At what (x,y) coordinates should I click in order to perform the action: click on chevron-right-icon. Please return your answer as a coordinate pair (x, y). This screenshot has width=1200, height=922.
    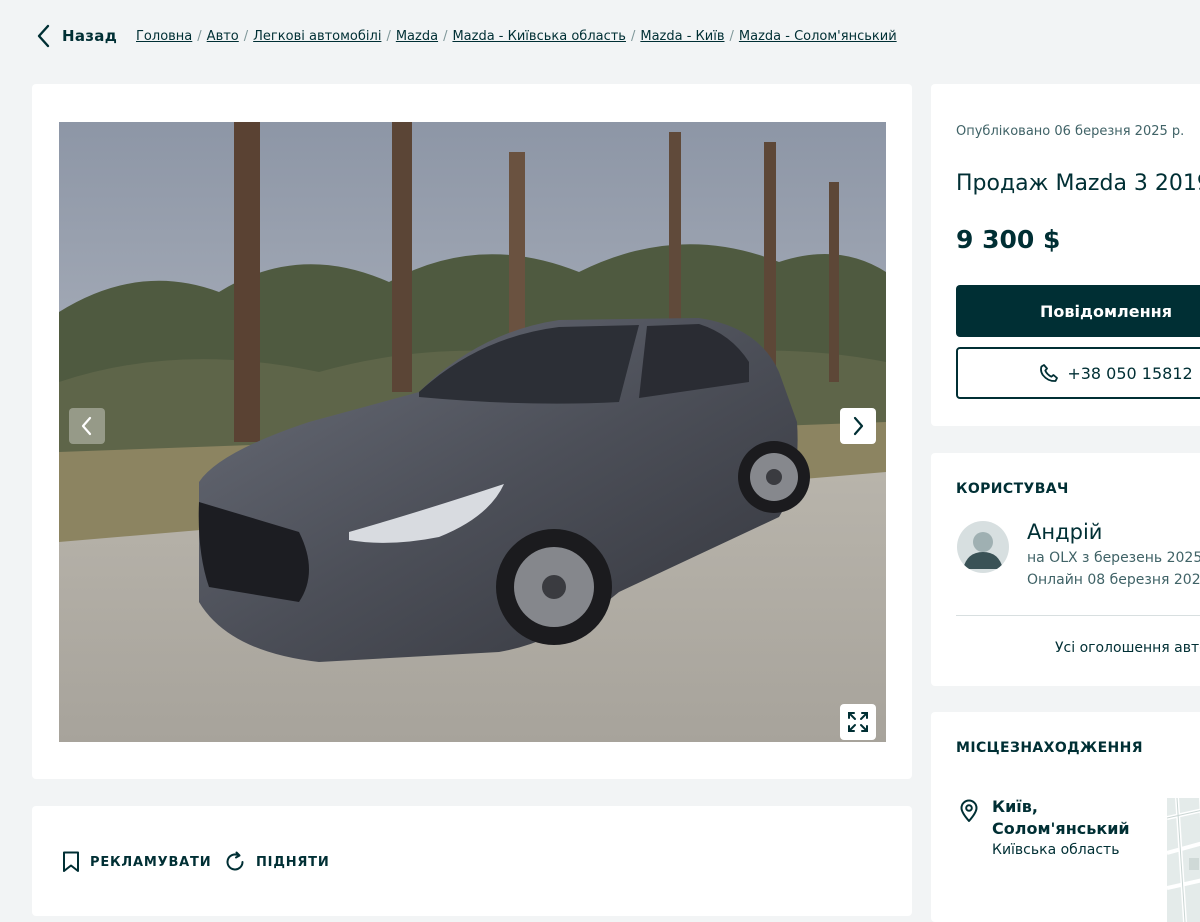
    Looking at the image, I should click on (858, 426).